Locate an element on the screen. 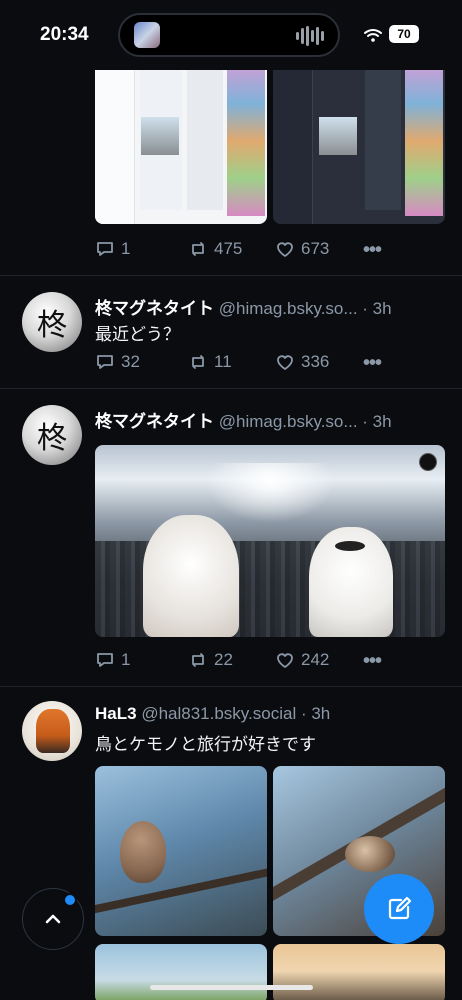 This screenshot has width=462, height=1000. chevron-up-icon is located at coordinates (53, 919).